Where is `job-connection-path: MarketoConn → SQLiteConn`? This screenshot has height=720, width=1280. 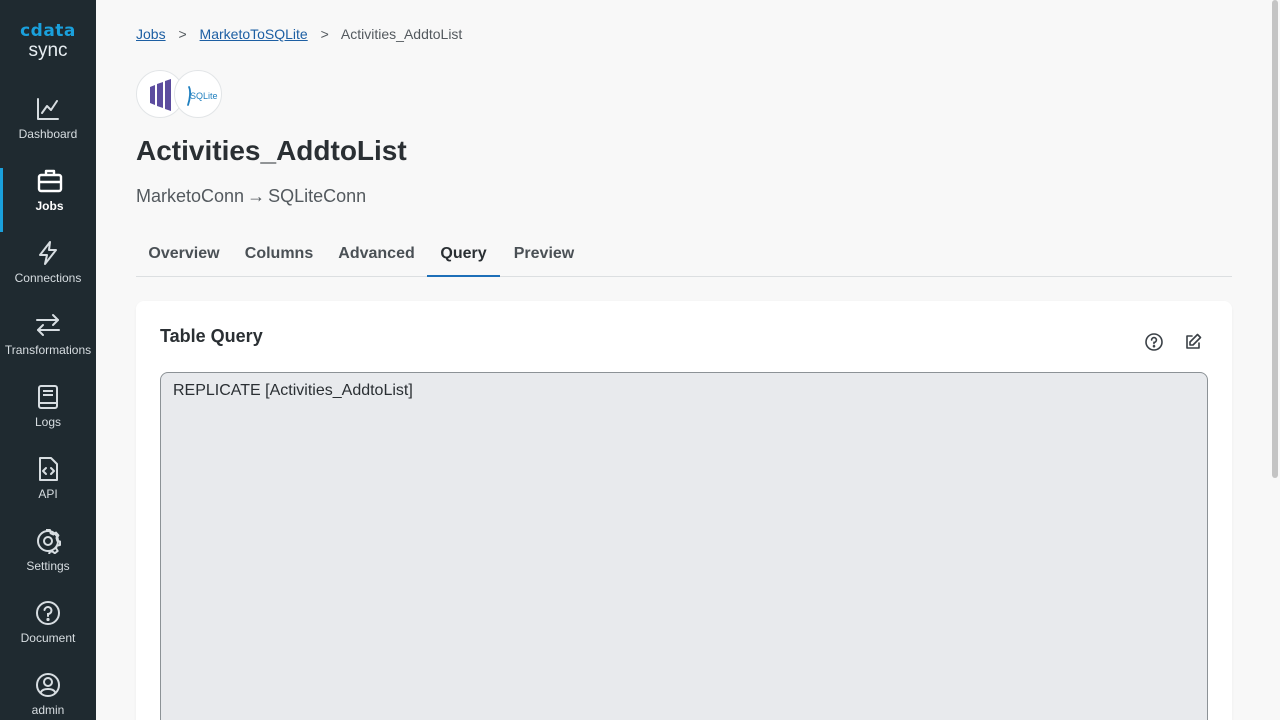 job-connection-path: MarketoConn → SQLiteConn is located at coordinates (251, 196).